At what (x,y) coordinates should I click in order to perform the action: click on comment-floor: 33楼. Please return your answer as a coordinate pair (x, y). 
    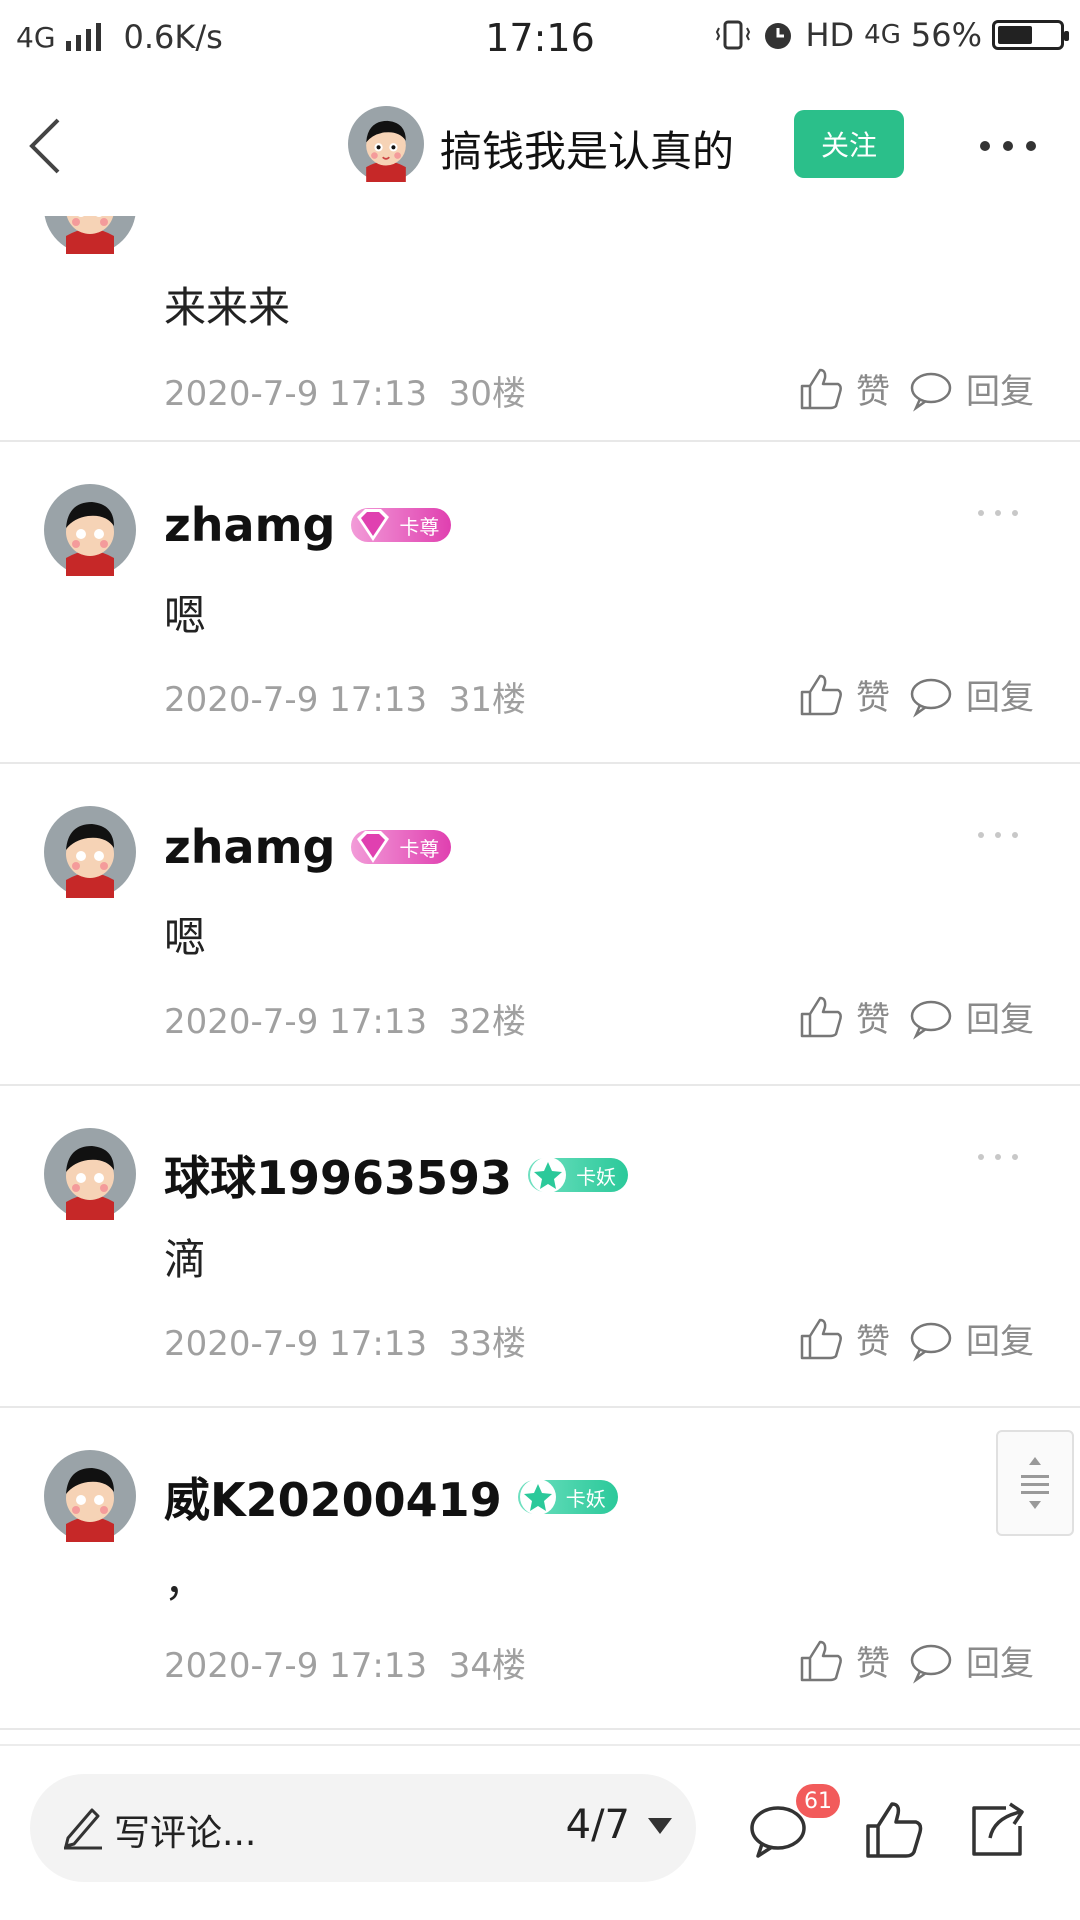
    Looking at the image, I should click on (487, 1344).